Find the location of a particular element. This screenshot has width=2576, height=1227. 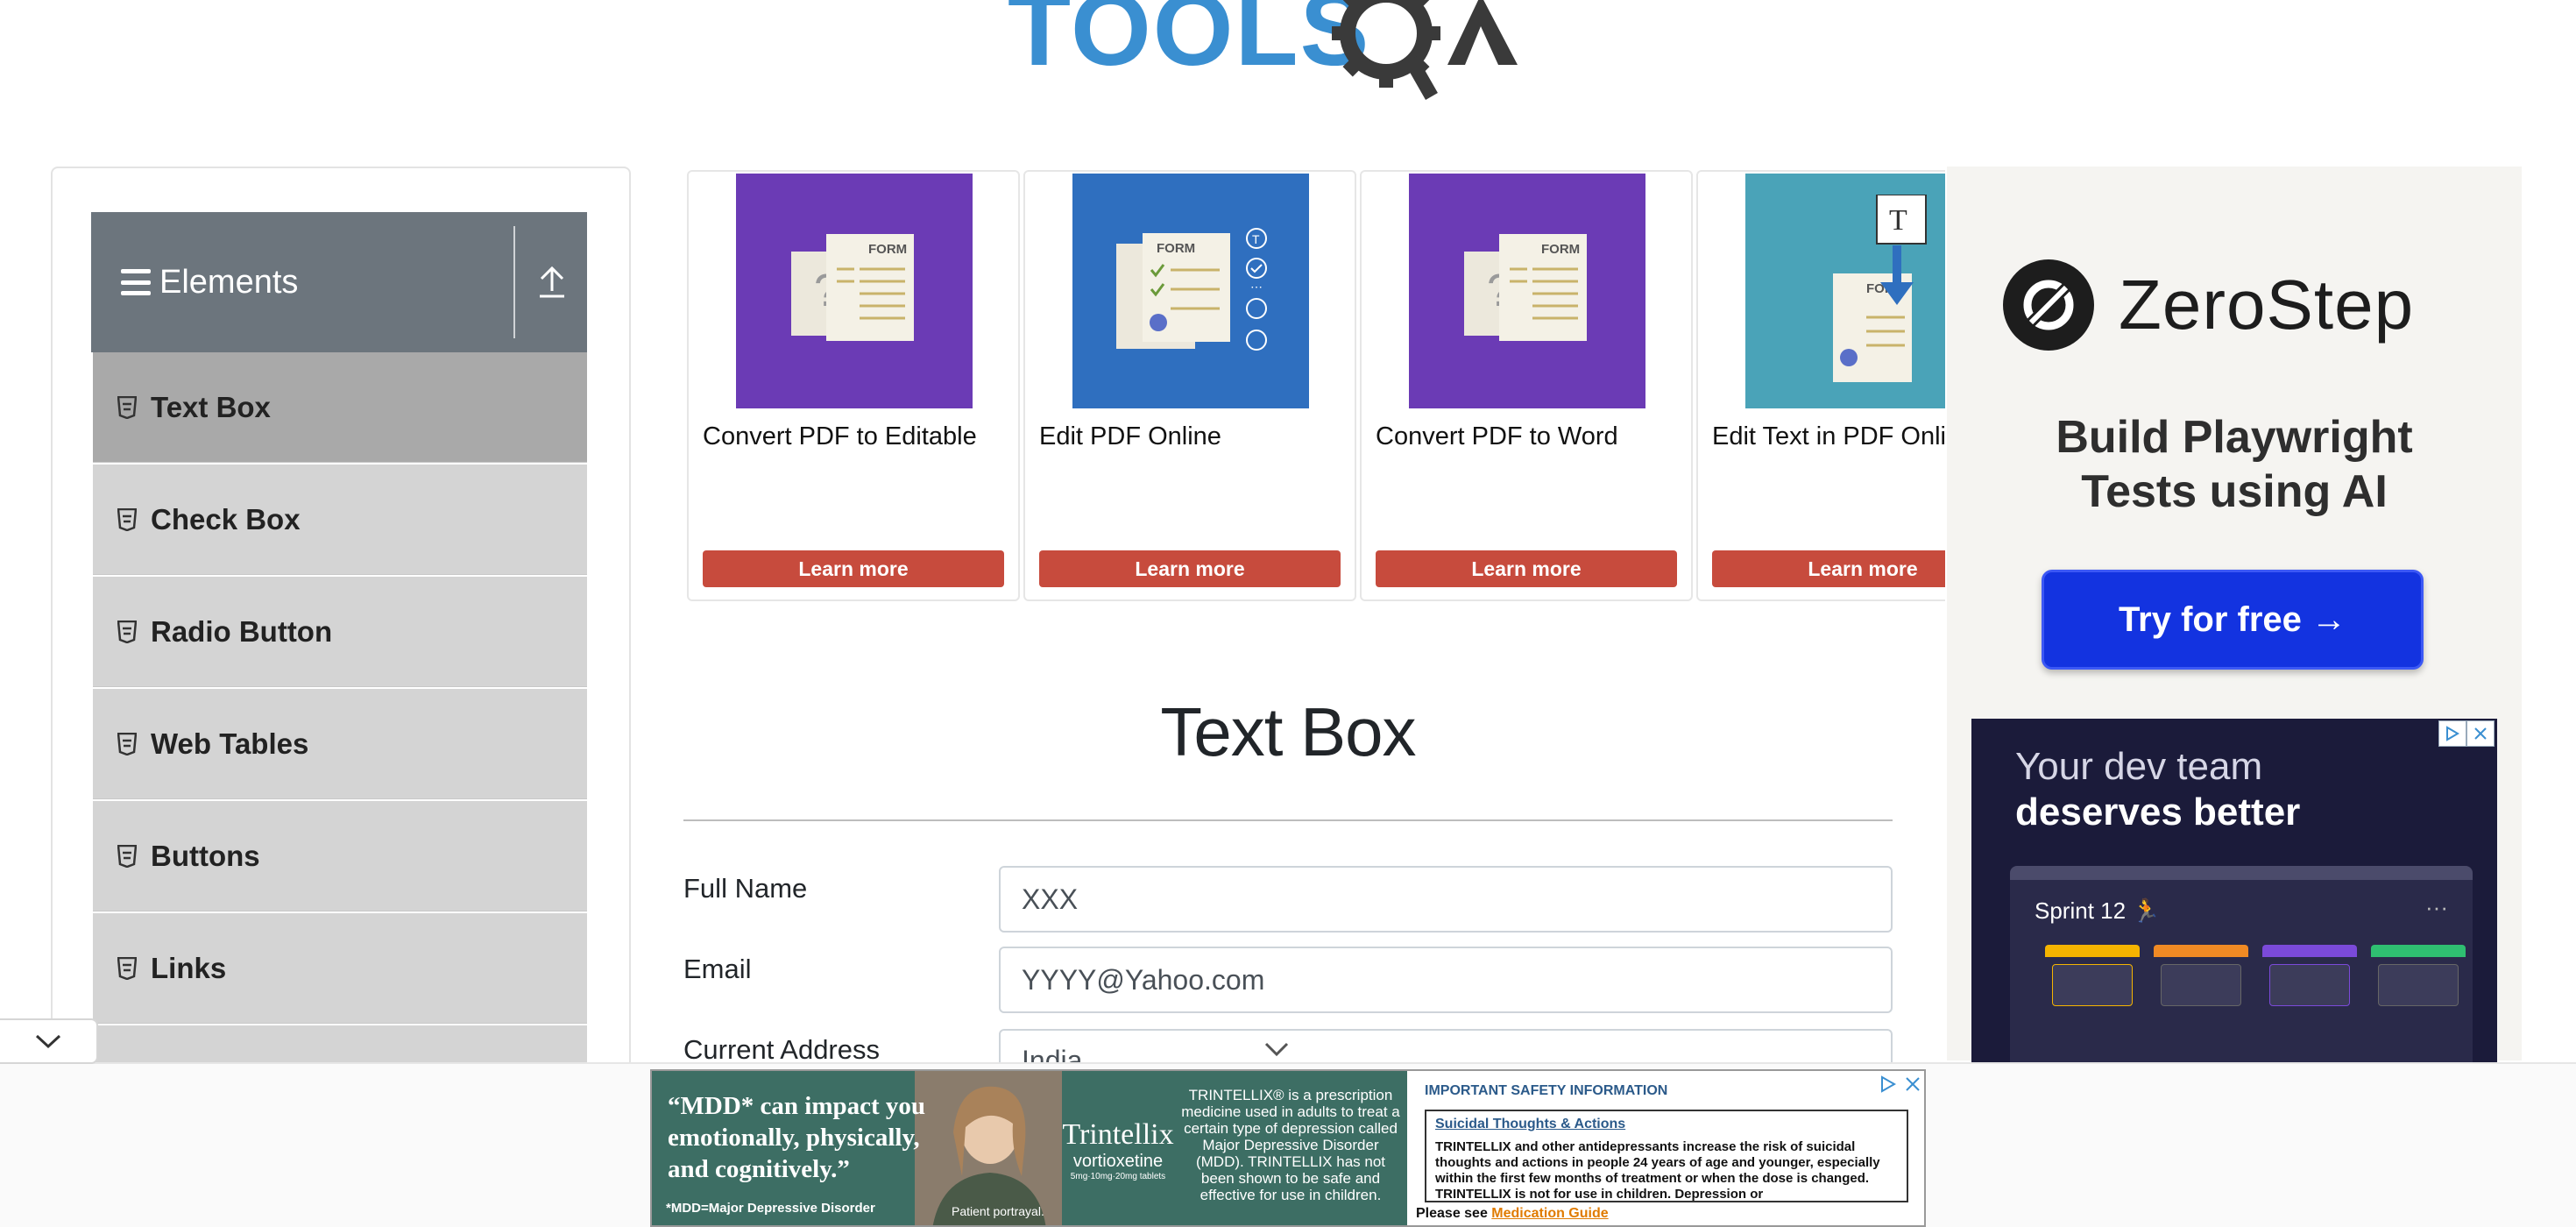

sidebar-item-links: Links is located at coordinates (340, 968).